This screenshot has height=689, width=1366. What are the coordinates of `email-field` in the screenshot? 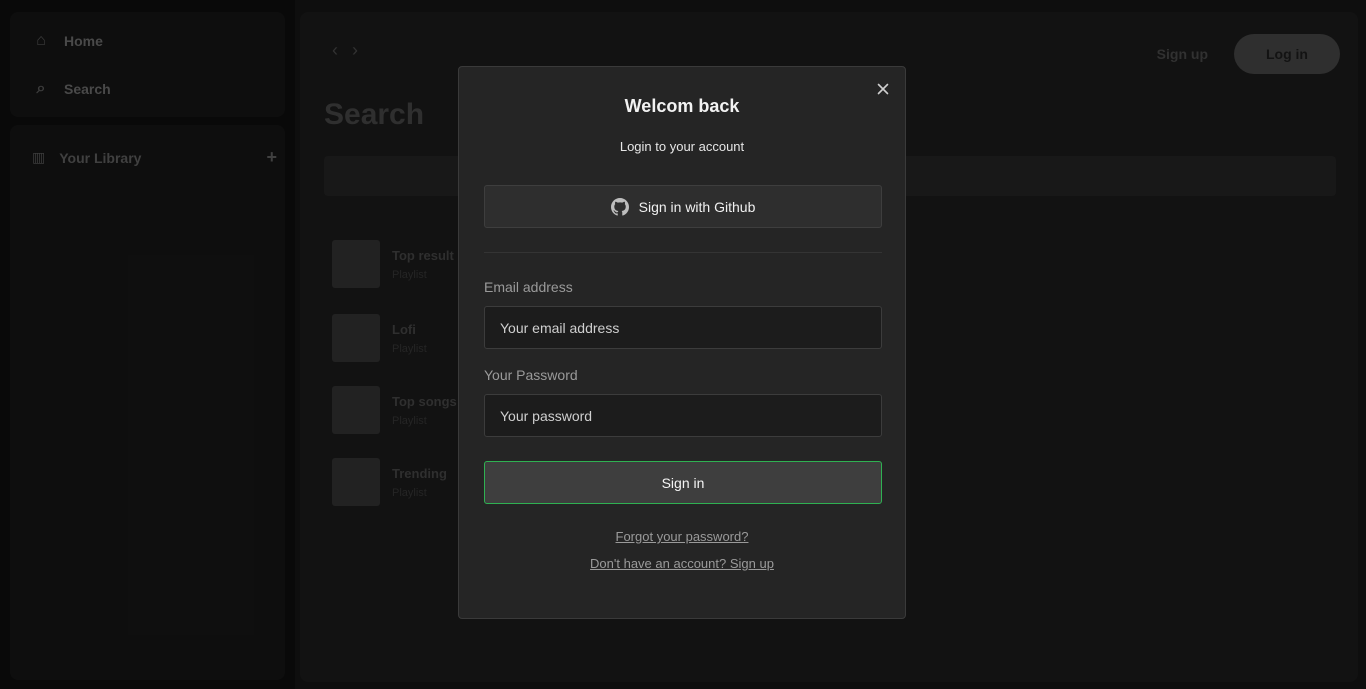 It's located at (683, 327).